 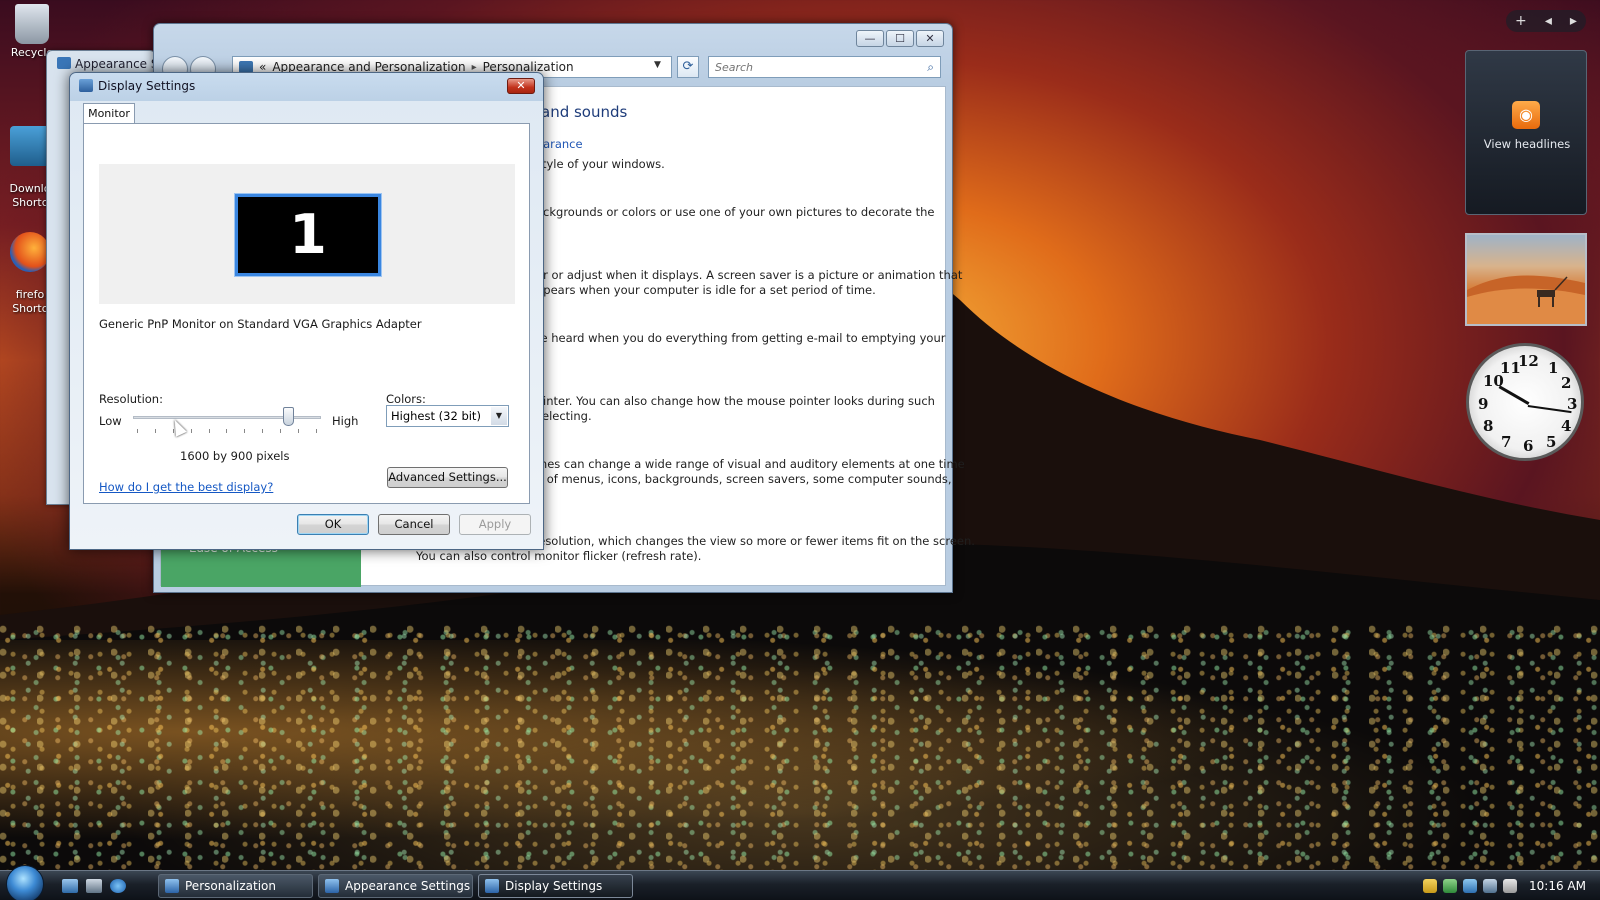 What do you see at coordinates (584, 112) in the screenshot?
I see `section-heading: and sounds` at bounding box center [584, 112].